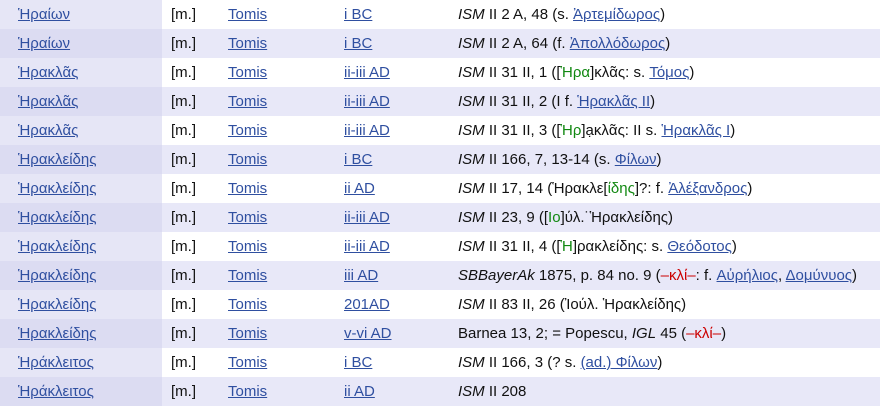 The height and width of the screenshot is (412, 880). Describe the element at coordinates (532, 362) in the screenshot. I see `reference-text: II 166, 3 (? s.` at that location.